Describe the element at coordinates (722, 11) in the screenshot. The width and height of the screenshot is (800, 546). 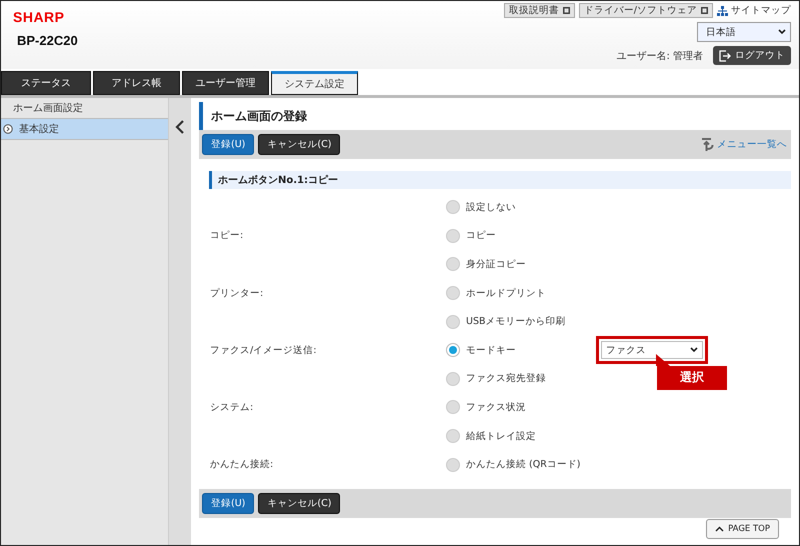
I see `sitemap-icon` at that location.